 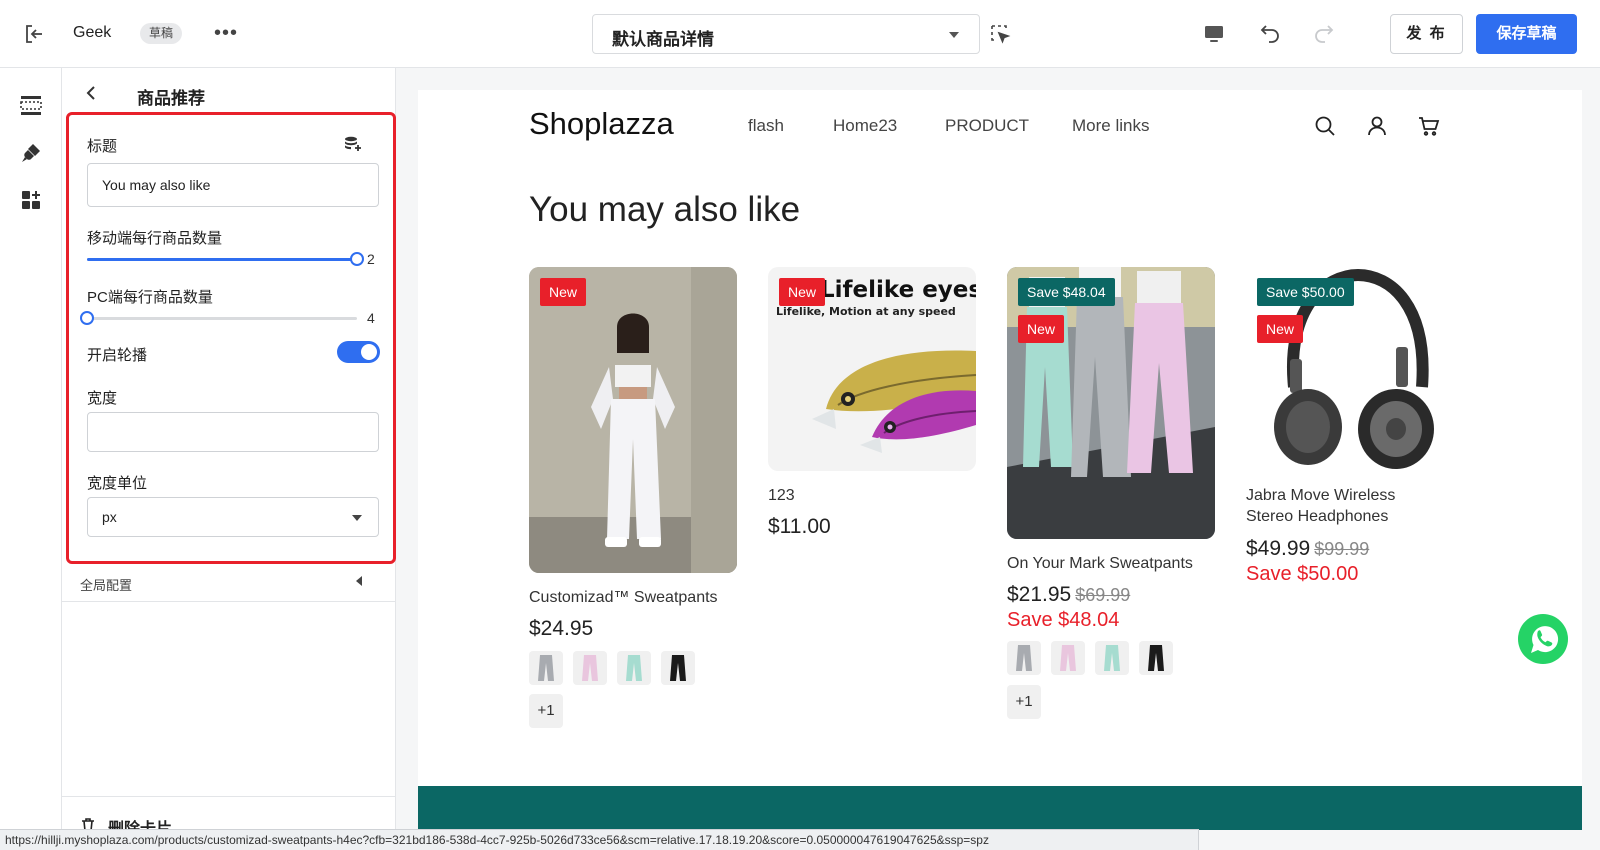 I want to click on product-name: 123, so click(x=781, y=495).